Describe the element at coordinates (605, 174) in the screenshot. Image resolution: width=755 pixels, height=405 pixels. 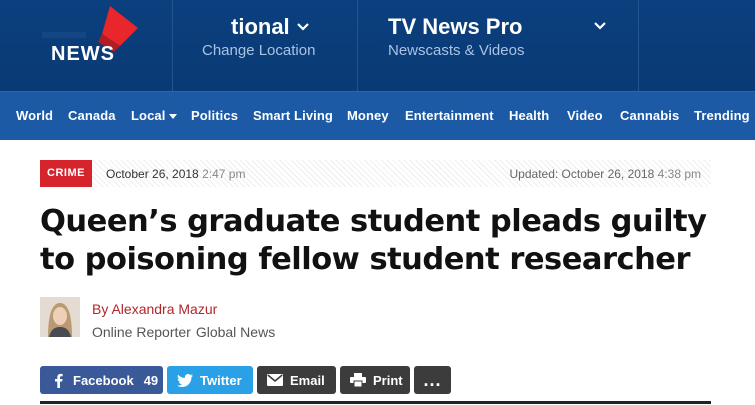
I see `updated-date: Updated: October 26, 2018 4:38 pm` at that location.